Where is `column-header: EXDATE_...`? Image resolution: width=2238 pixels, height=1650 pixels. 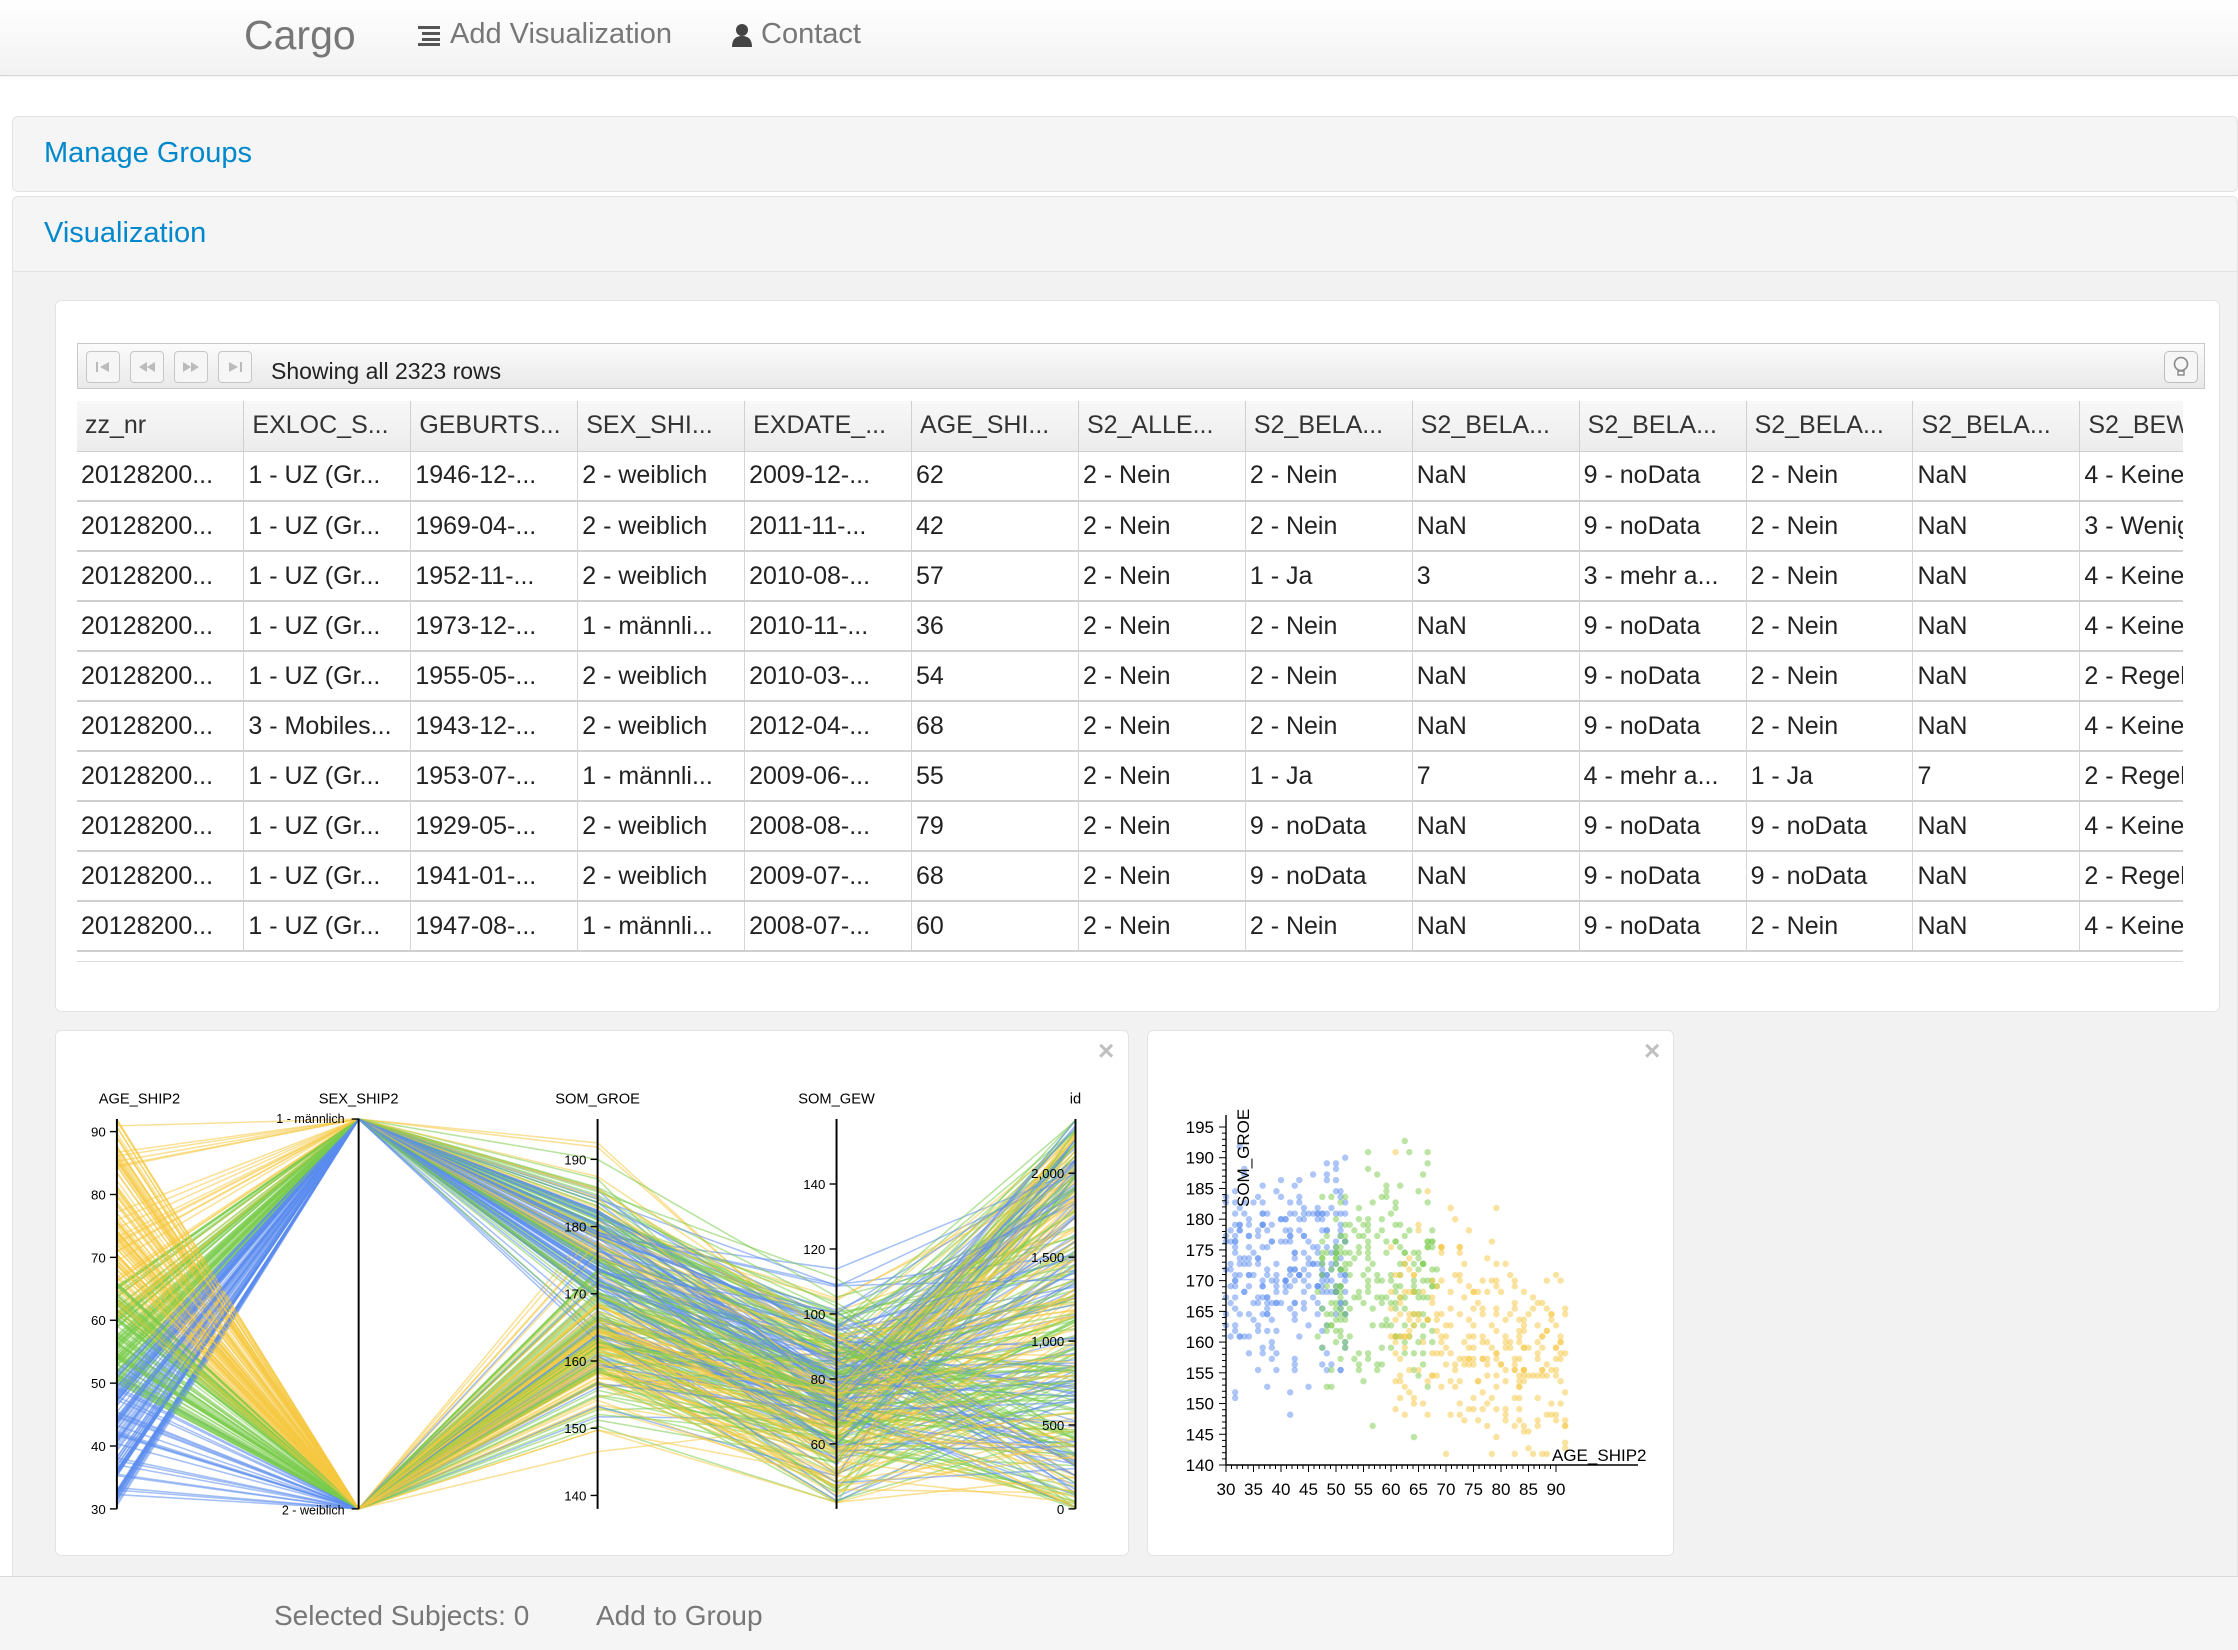
column-header: EXDATE_... is located at coordinates (828, 426).